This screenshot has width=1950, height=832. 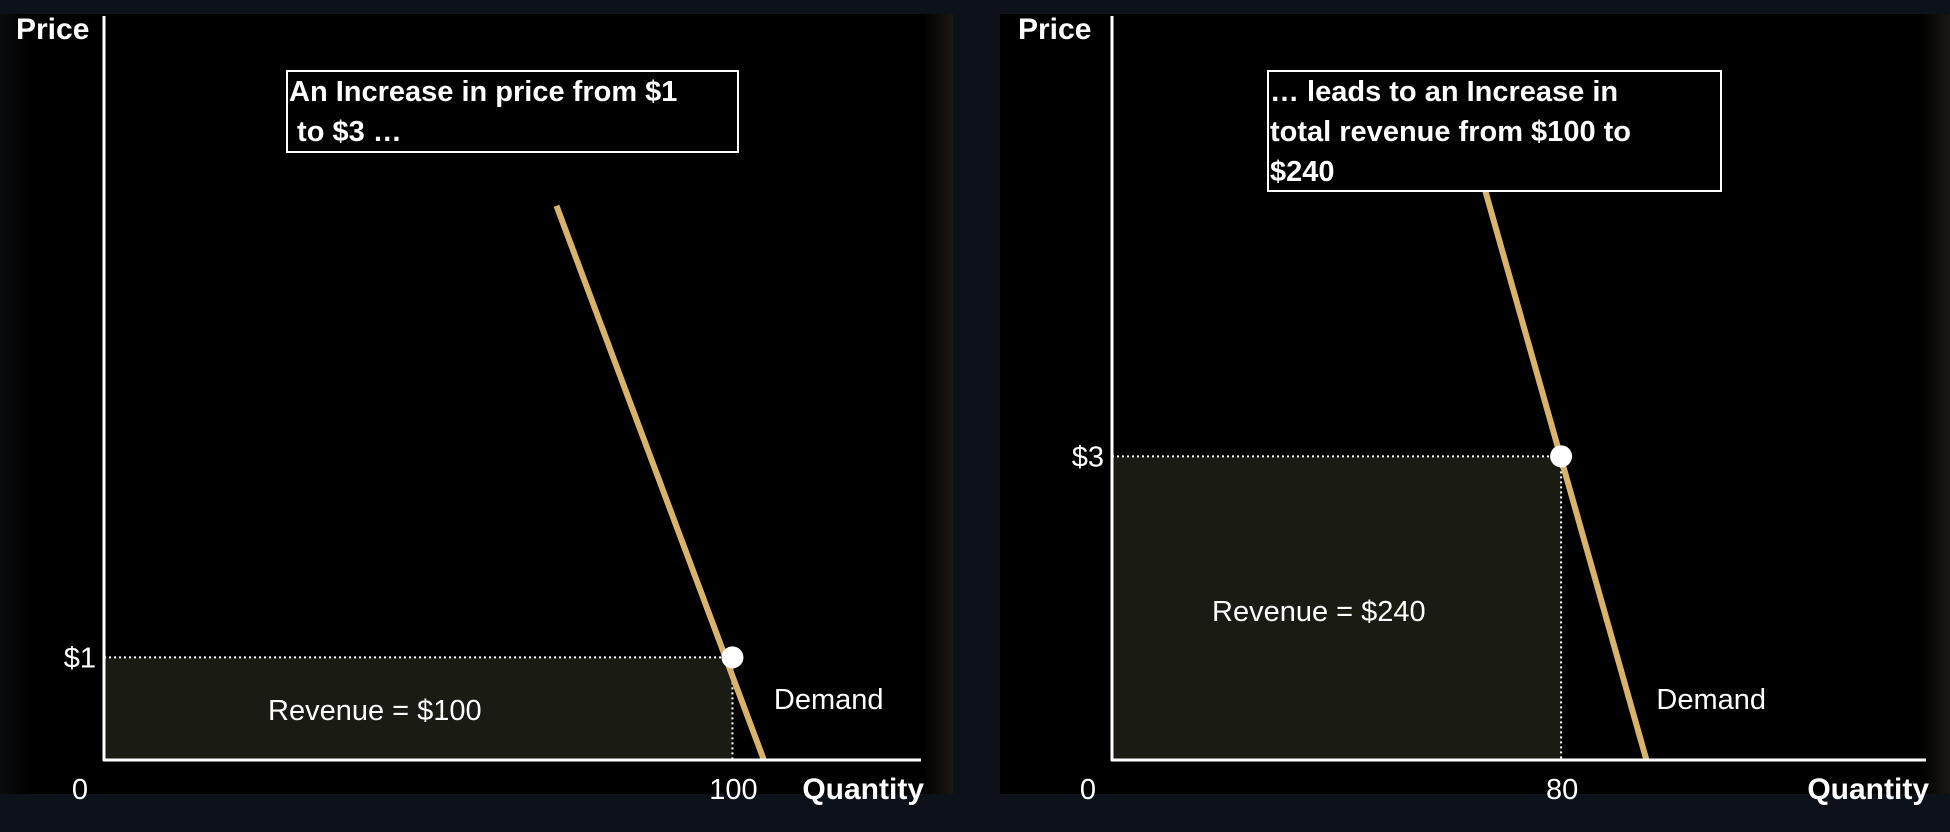 What do you see at coordinates (52, 29) in the screenshot?
I see `left-chart-y-axis-title: Price` at bounding box center [52, 29].